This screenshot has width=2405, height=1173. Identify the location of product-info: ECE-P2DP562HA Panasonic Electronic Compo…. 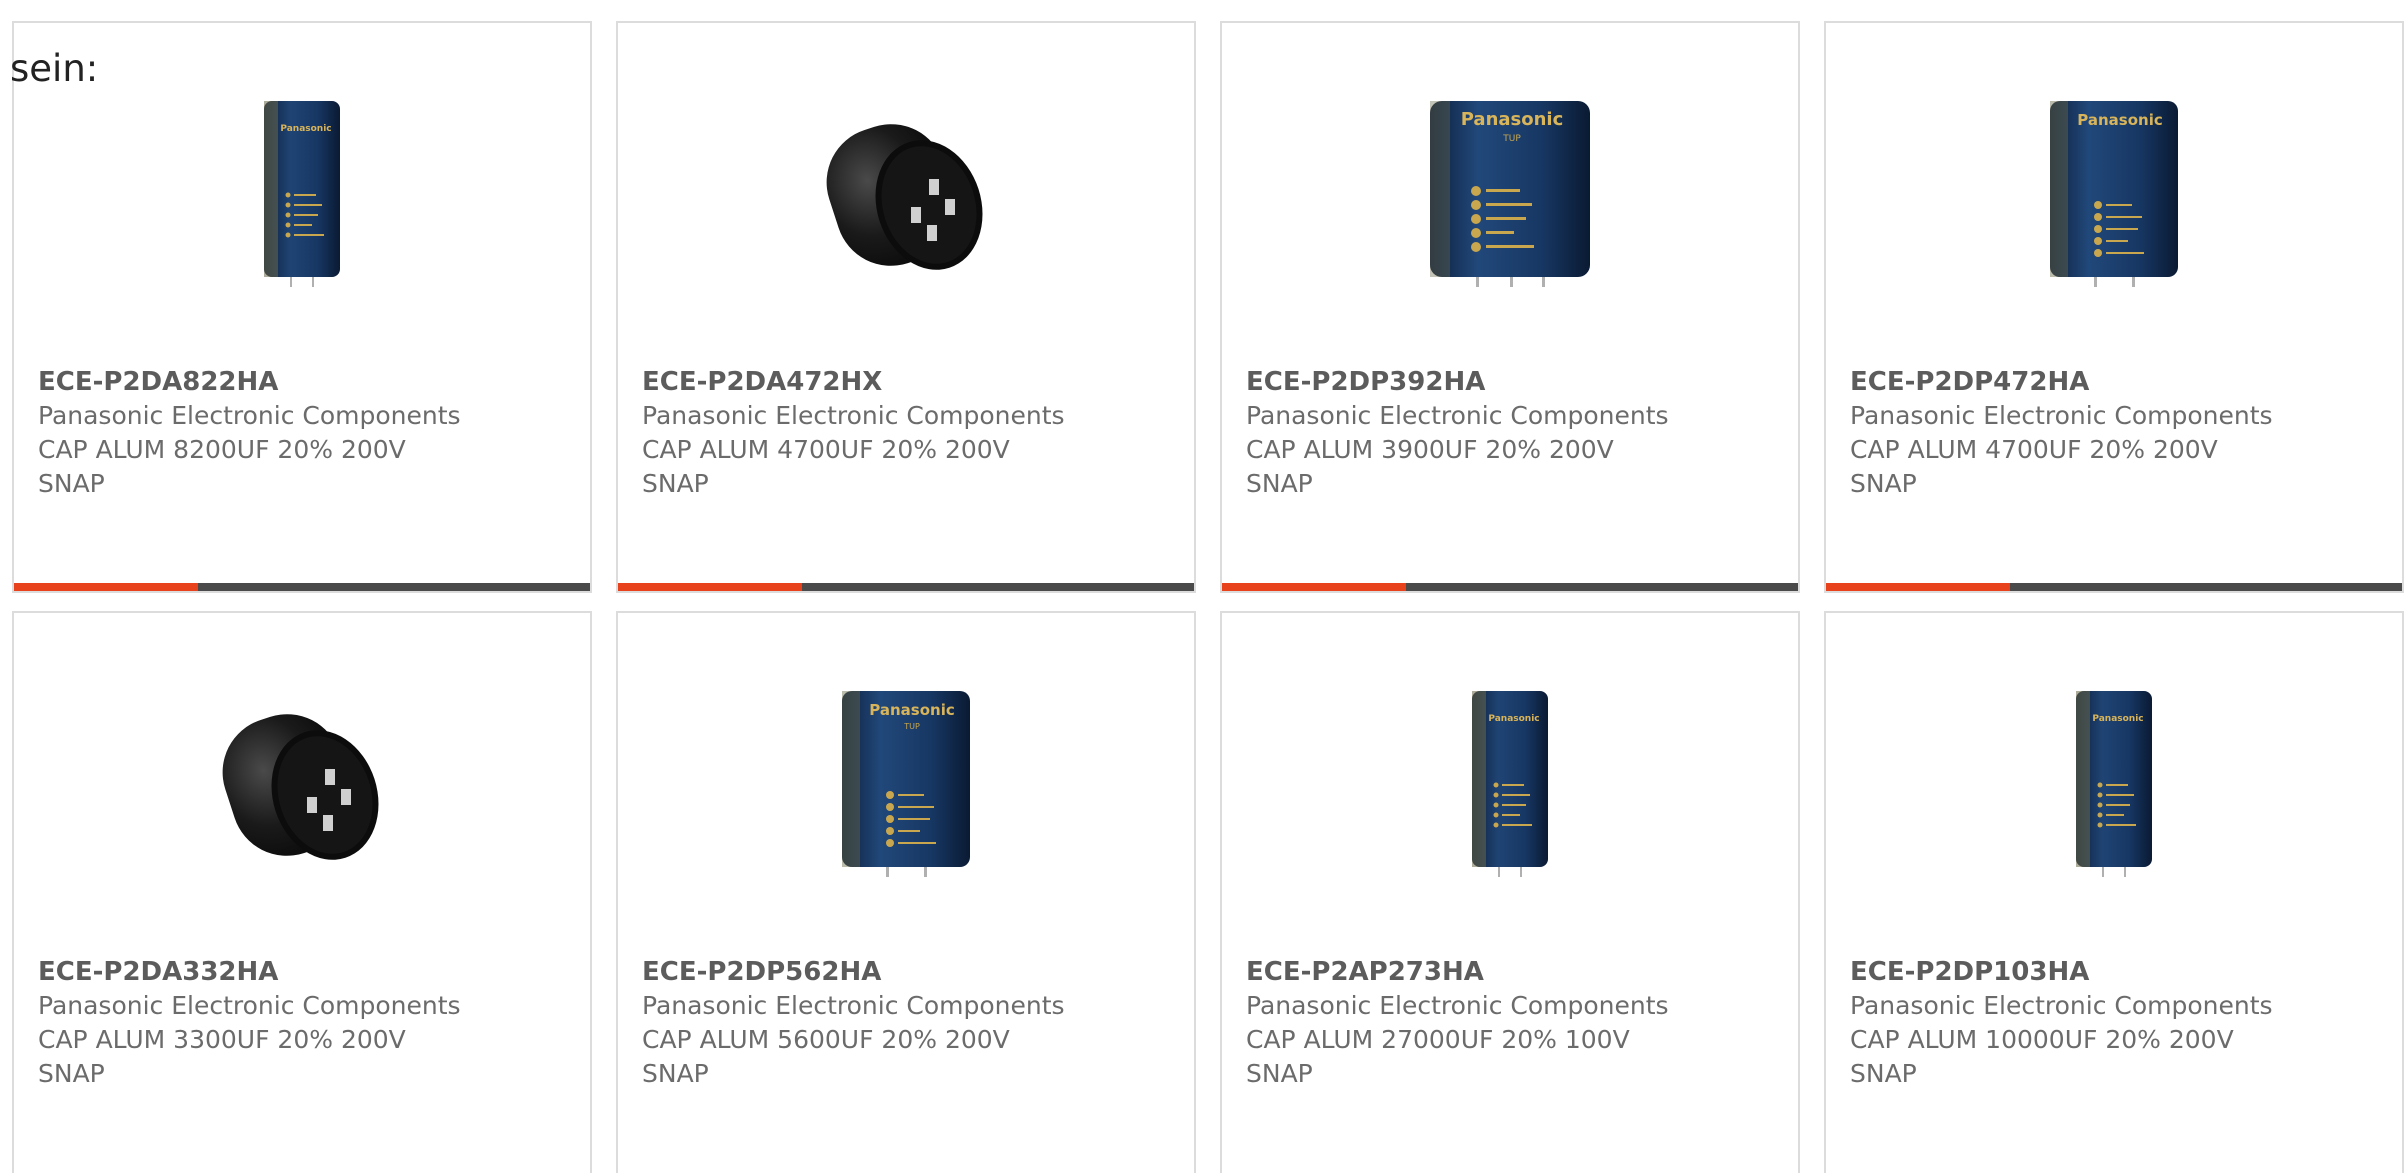
(910, 1023).